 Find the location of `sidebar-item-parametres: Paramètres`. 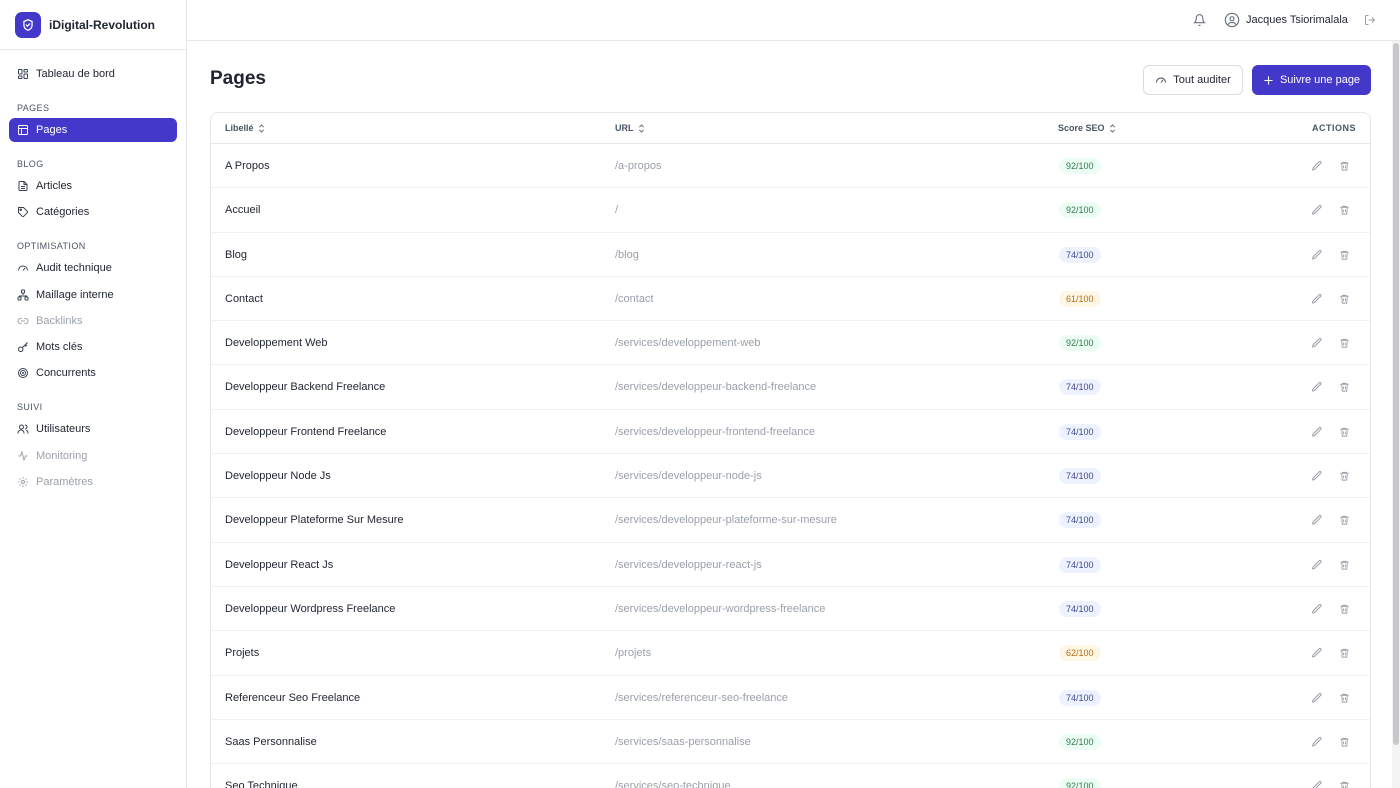

sidebar-item-parametres: Paramètres is located at coordinates (93, 482).